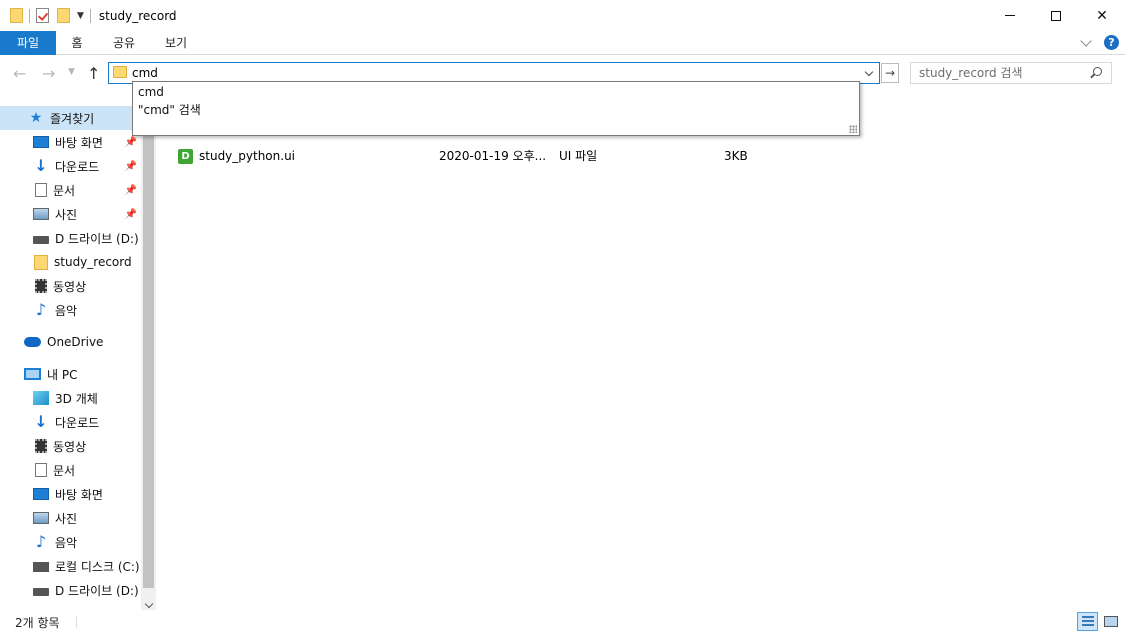 The image size is (1125, 634). What do you see at coordinates (70, 446) in the screenshot?
I see `sidebar-item-videos-pc: 동영상` at bounding box center [70, 446].